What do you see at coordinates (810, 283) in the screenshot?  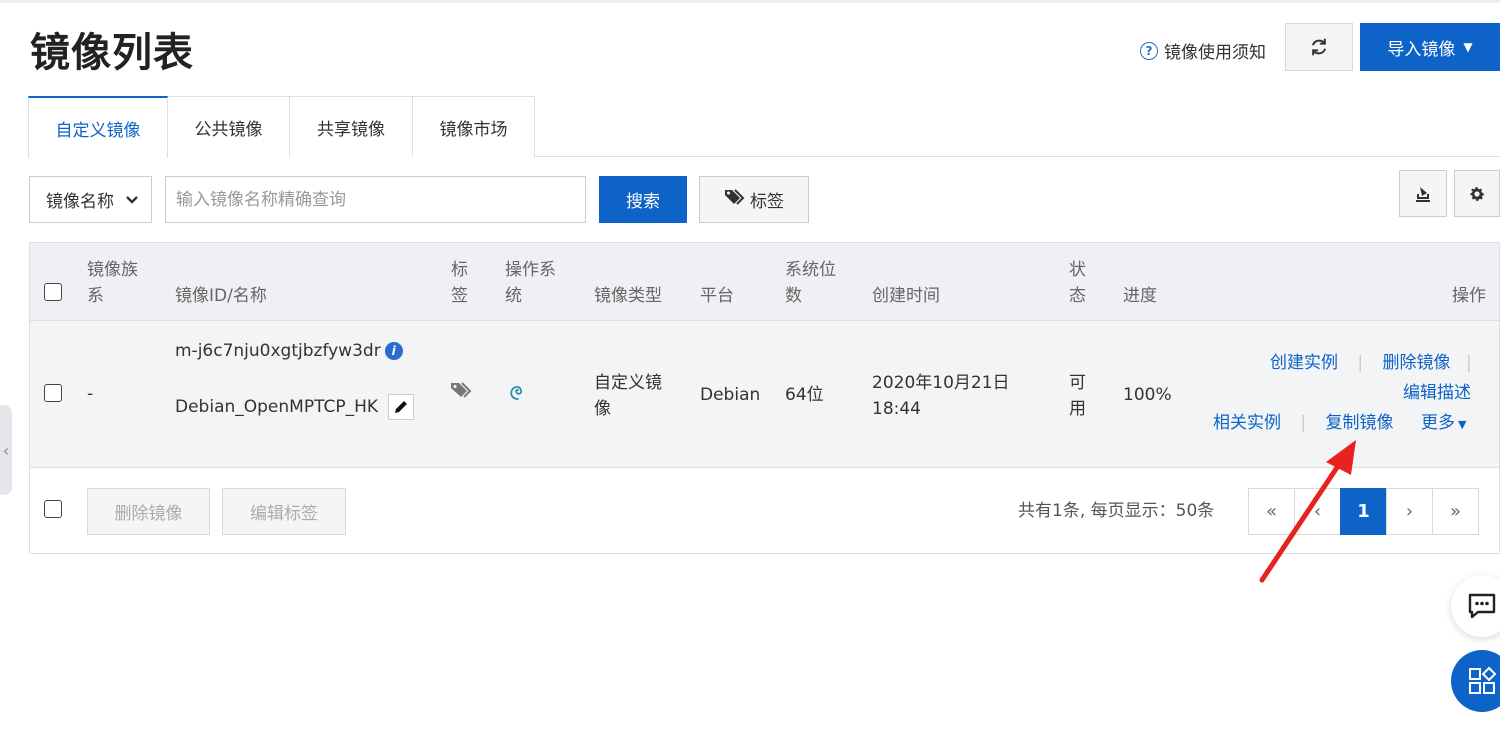 I see `col-bits: 系统位 数` at bounding box center [810, 283].